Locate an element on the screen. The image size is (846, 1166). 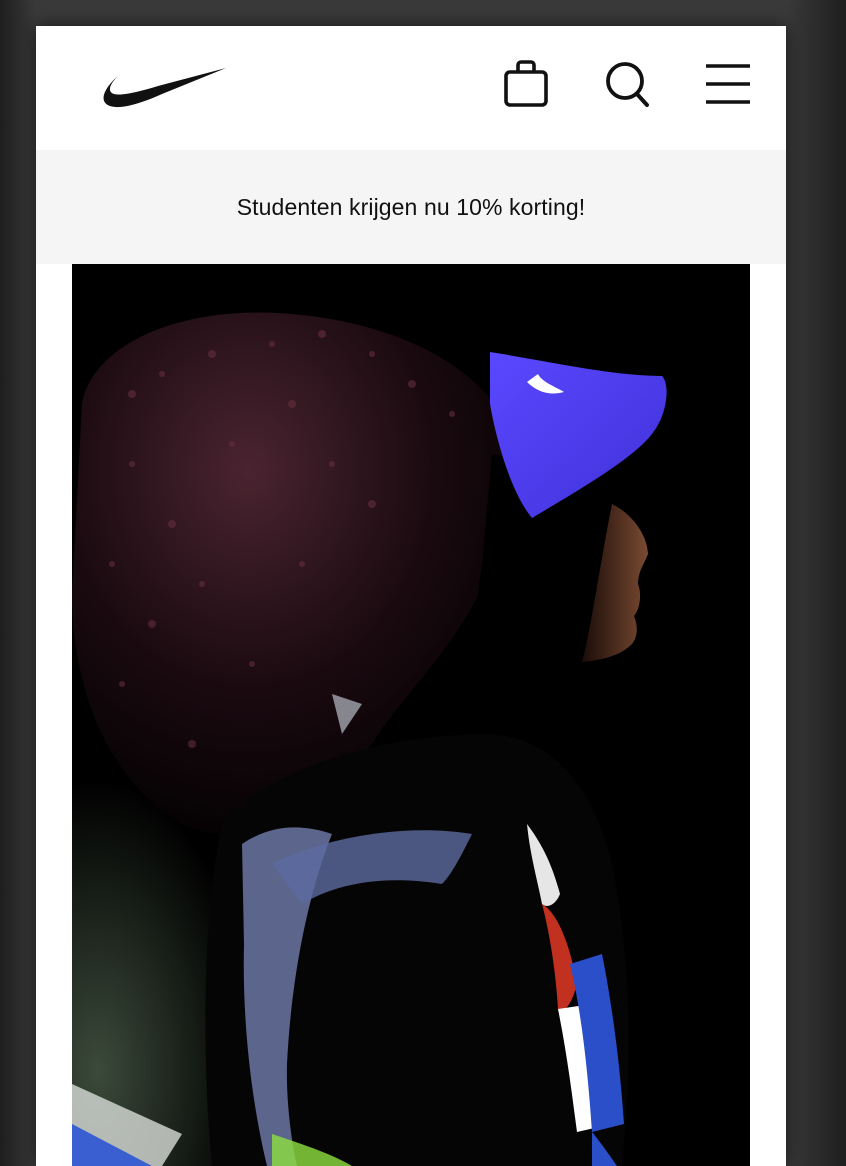
nike-swoosh-icon is located at coordinates (164, 88).